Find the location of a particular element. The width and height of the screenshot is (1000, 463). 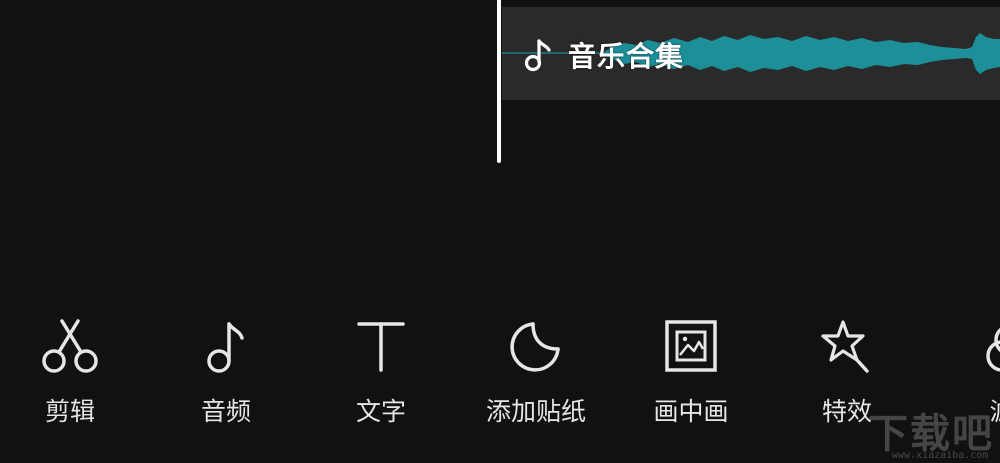

toolbar-item-cut: 剪辑 is located at coordinates (70, 370).